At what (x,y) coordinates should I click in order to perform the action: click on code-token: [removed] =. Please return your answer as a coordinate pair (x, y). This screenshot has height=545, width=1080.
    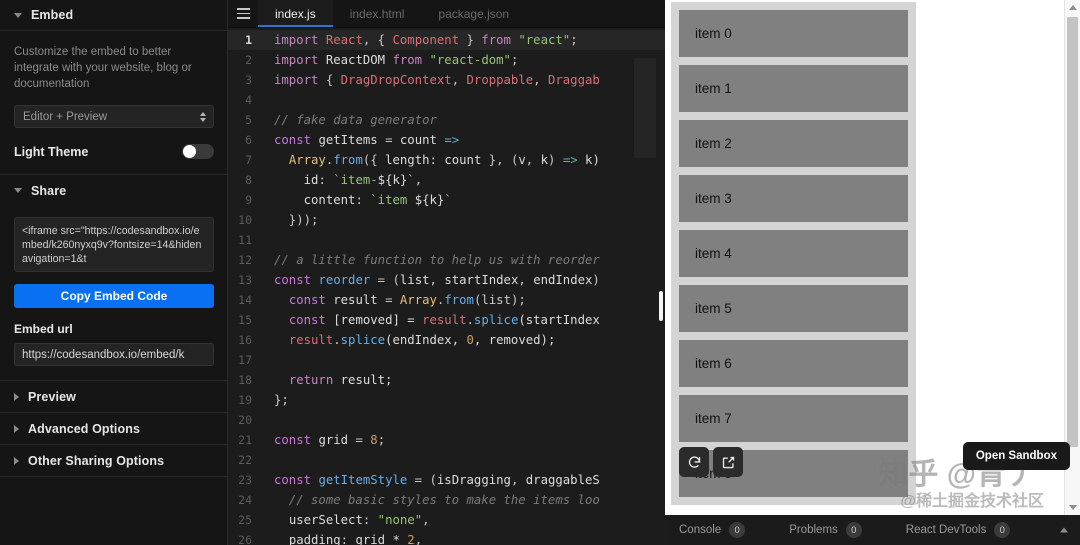
    Looking at the image, I should click on (374, 320).